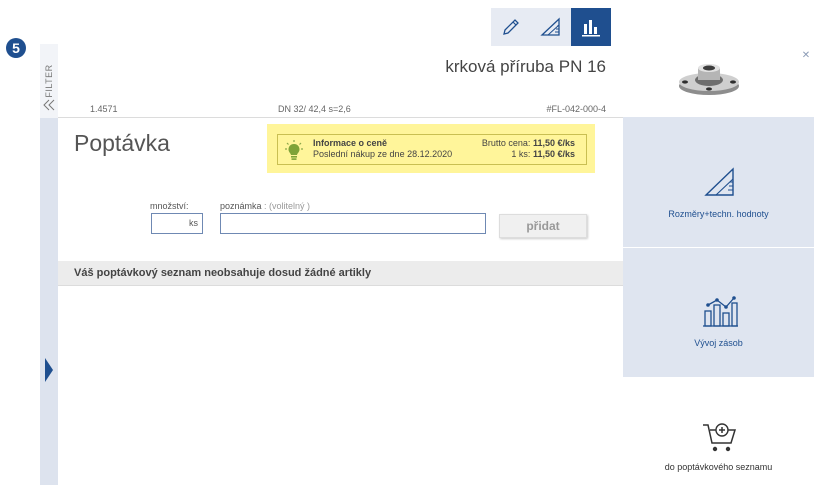 This screenshot has width=814, height=485. I want to click on price-ks-value: 11,50 €/ks, so click(553, 154).